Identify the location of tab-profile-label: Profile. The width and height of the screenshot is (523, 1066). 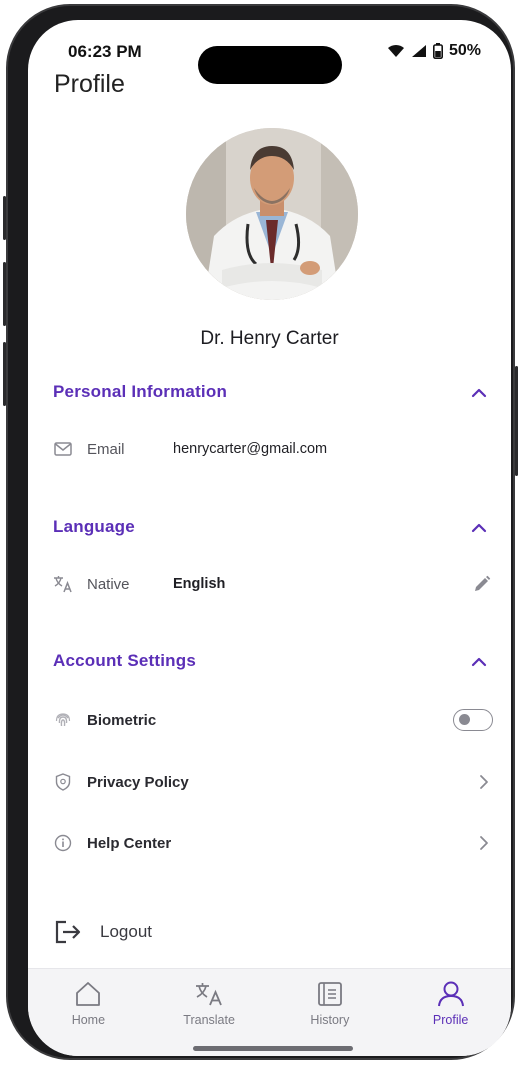
(450, 1020).